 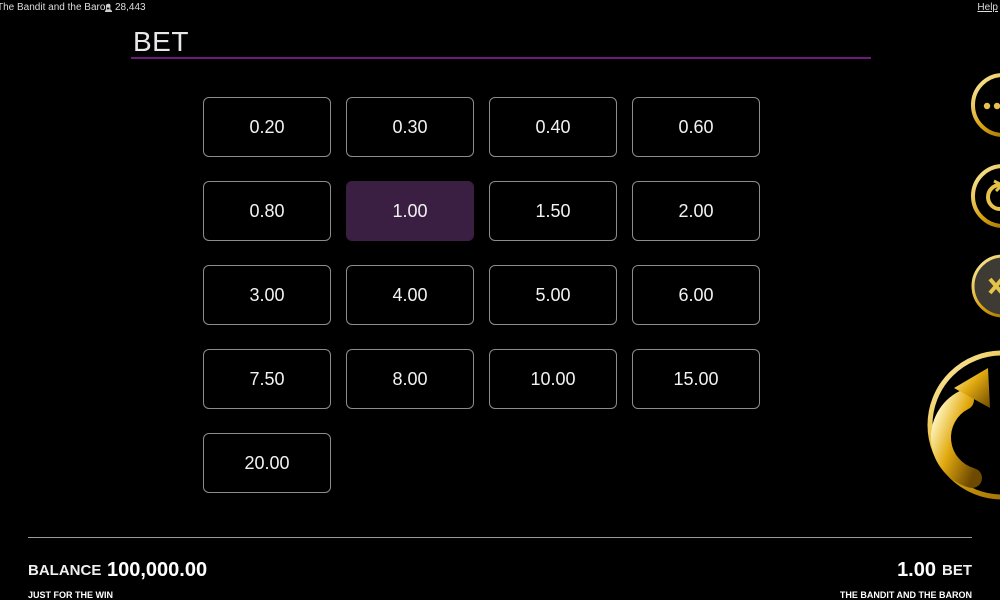 What do you see at coordinates (410, 211) in the screenshot?
I see `bet-option-selected: 1.00` at bounding box center [410, 211].